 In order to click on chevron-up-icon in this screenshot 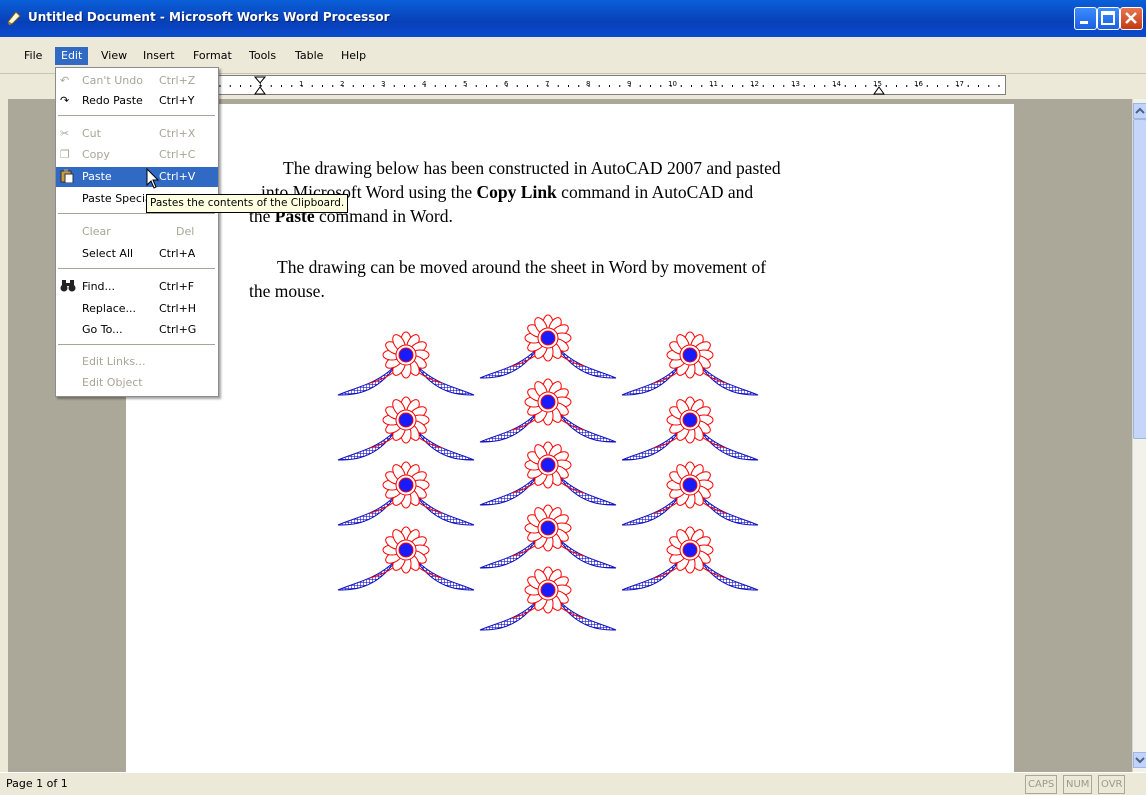, I will do `click(1140, 110)`.